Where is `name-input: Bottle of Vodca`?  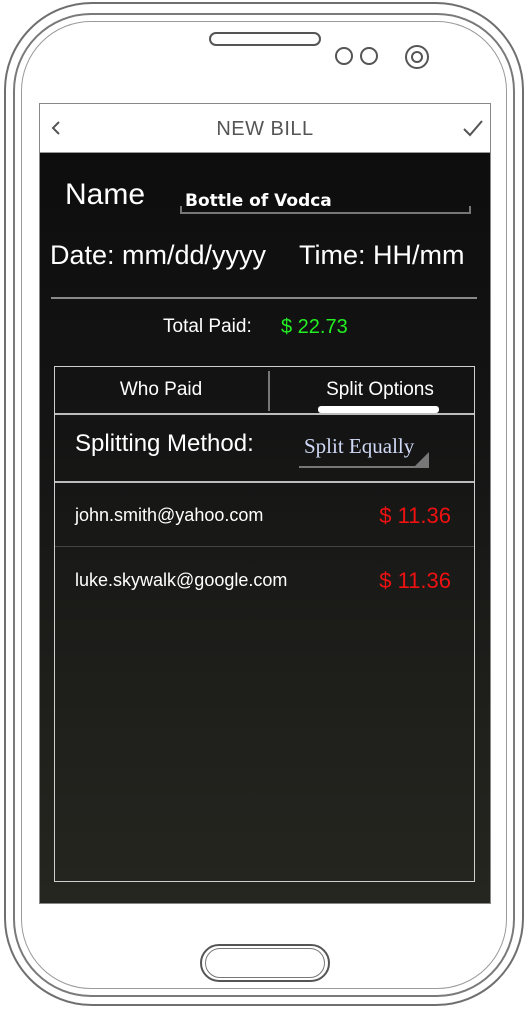 name-input: Bottle of Vodca is located at coordinates (325, 201).